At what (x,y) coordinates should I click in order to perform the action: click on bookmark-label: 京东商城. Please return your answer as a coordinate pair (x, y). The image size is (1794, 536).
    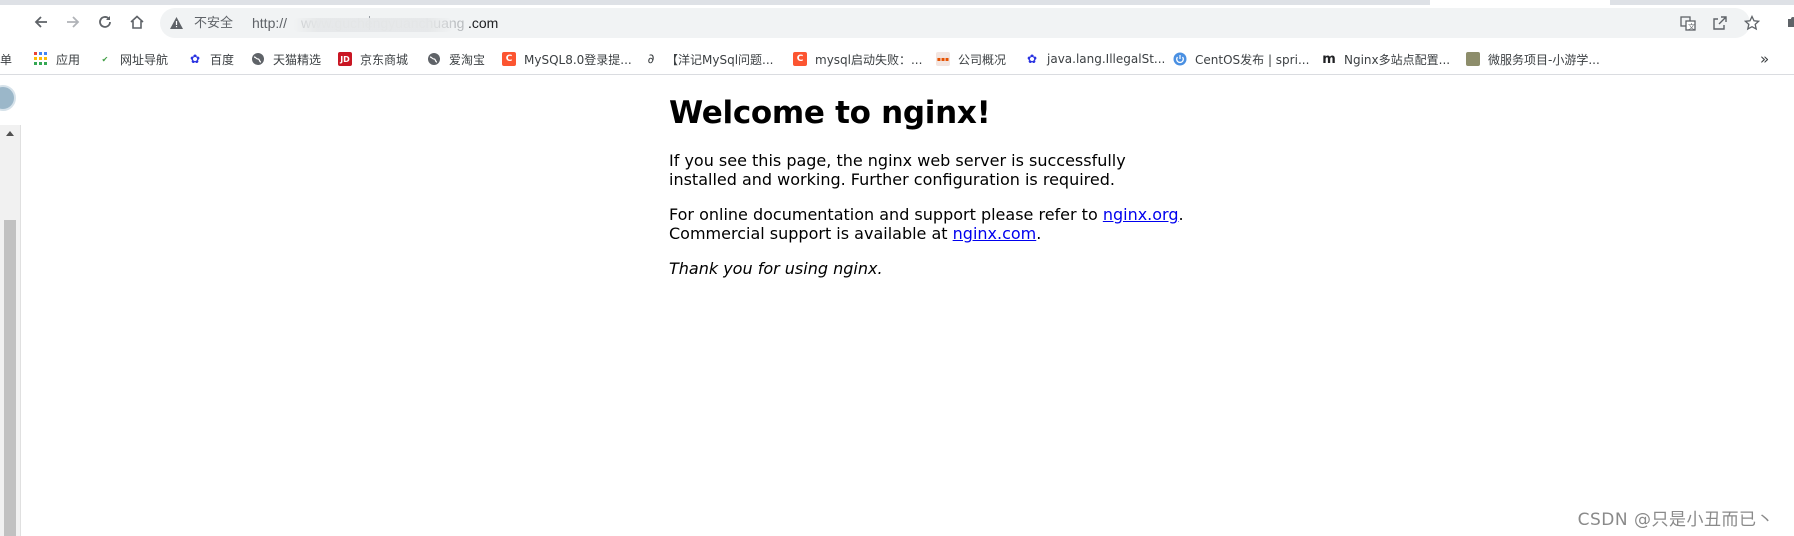
    Looking at the image, I should click on (384, 59).